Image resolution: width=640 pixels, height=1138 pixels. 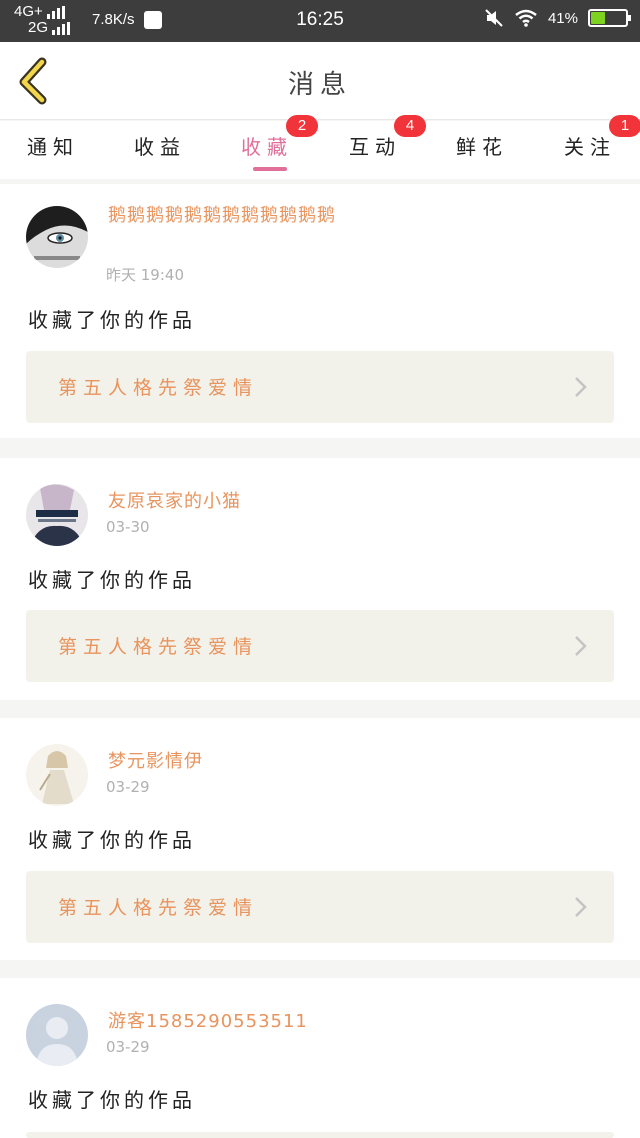 I want to click on default-avatar-icon, so click(x=57, y=1035).